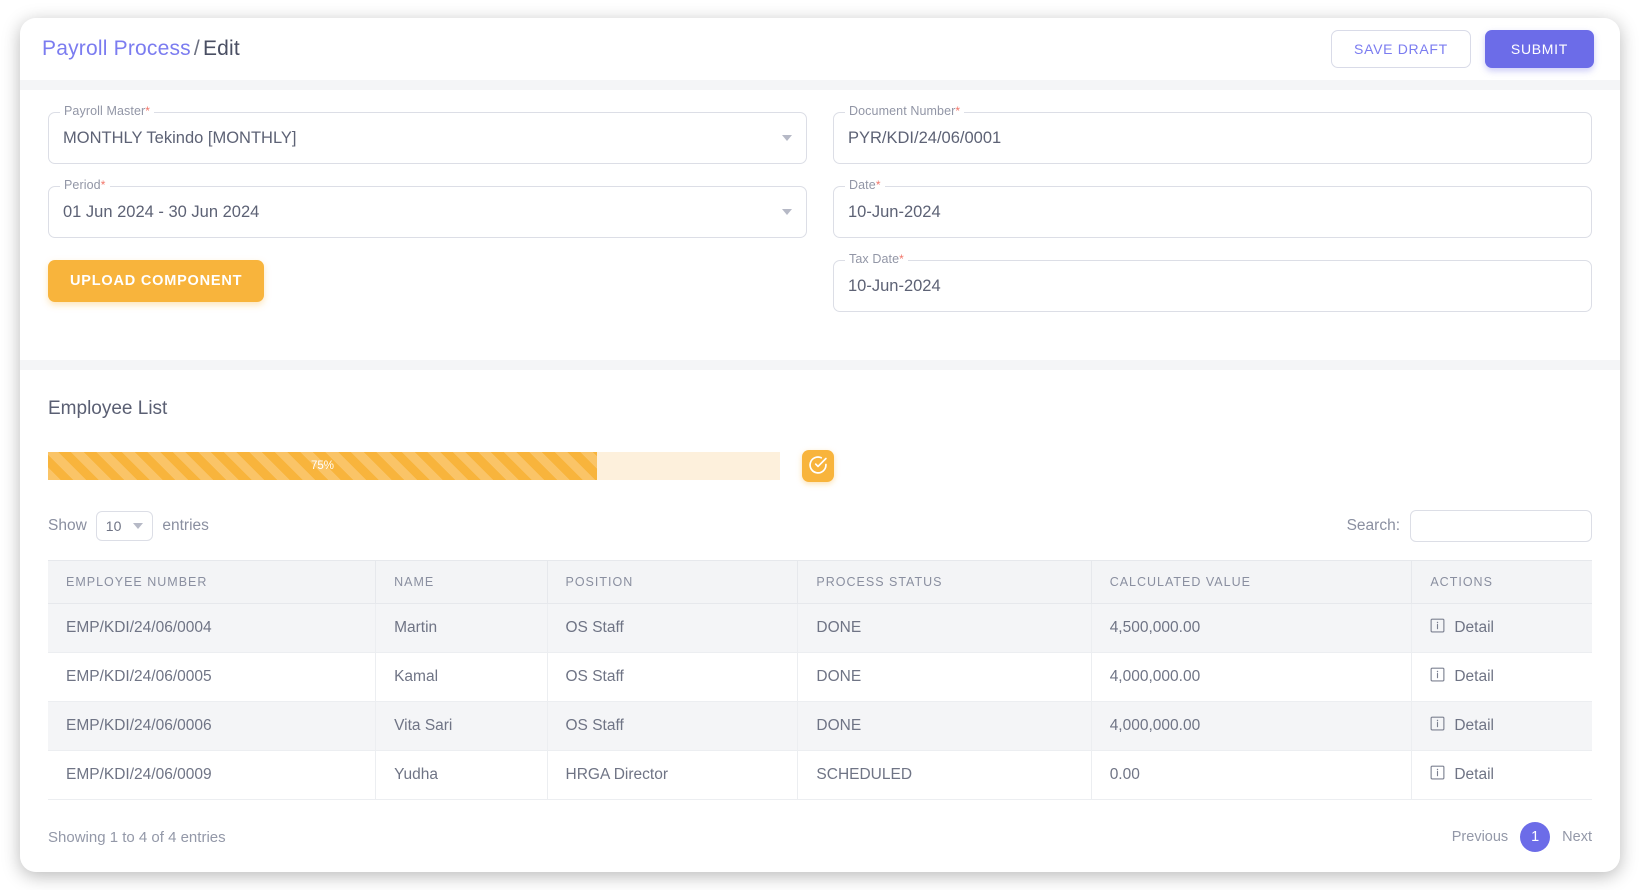  I want to click on document-number-input: PYR/KDI/24/06/0001, so click(1212, 138).